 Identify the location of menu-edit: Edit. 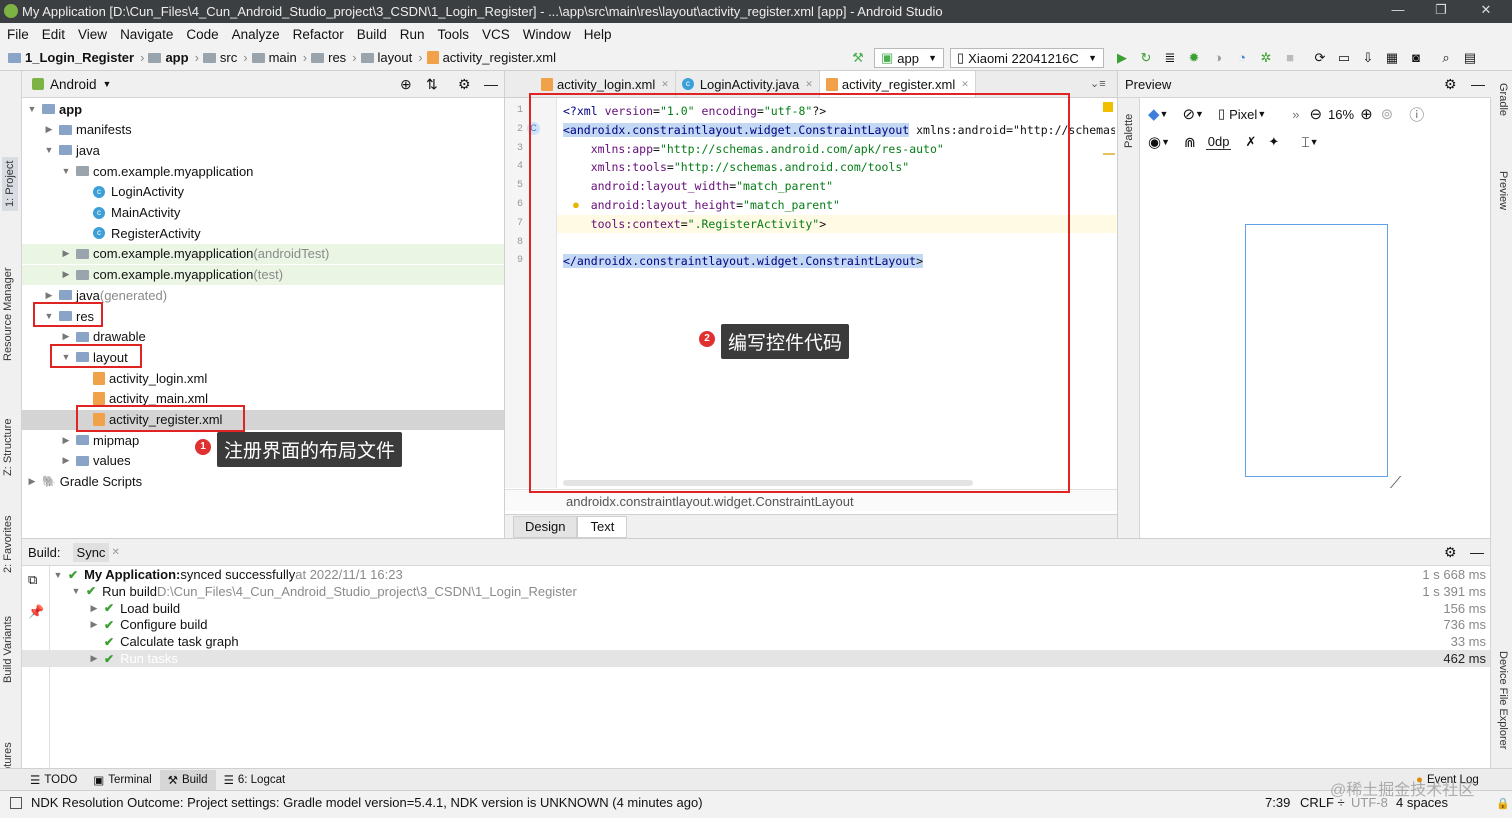
(53, 34).